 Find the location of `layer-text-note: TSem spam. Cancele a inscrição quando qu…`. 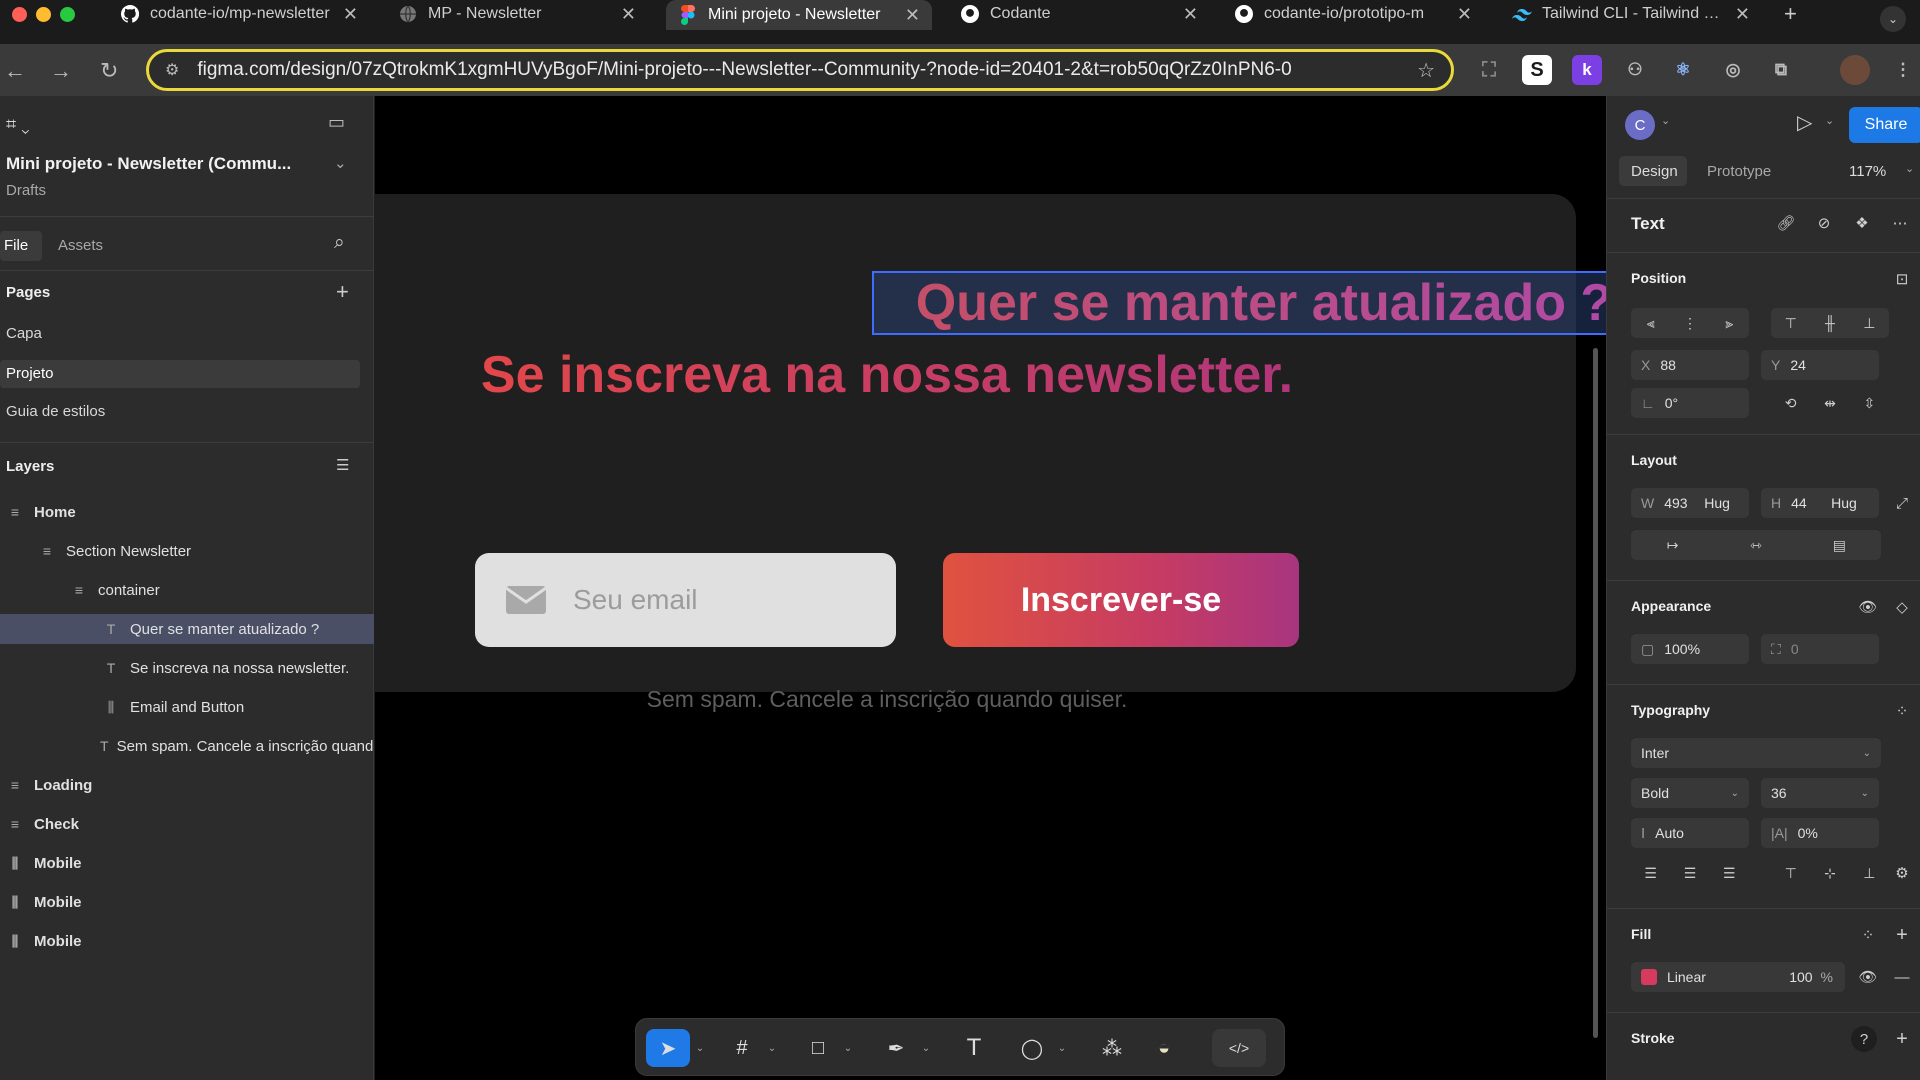

layer-text-note: TSem spam. Cancele a inscrição quando qu… is located at coordinates (187, 746).